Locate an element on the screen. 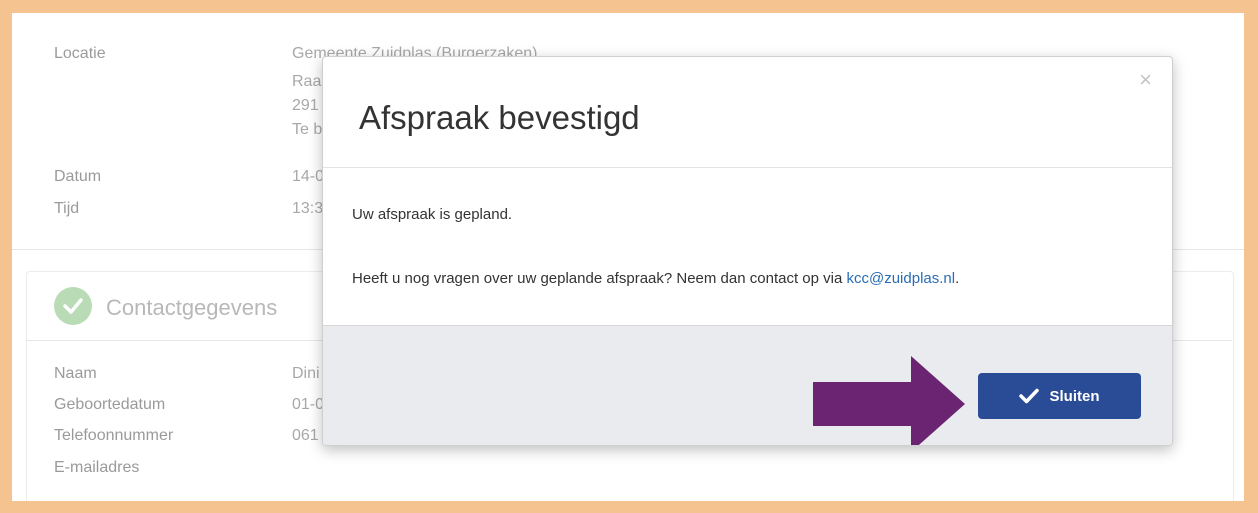 This screenshot has height=513, width=1258. date-label: Datum is located at coordinates (78, 176).